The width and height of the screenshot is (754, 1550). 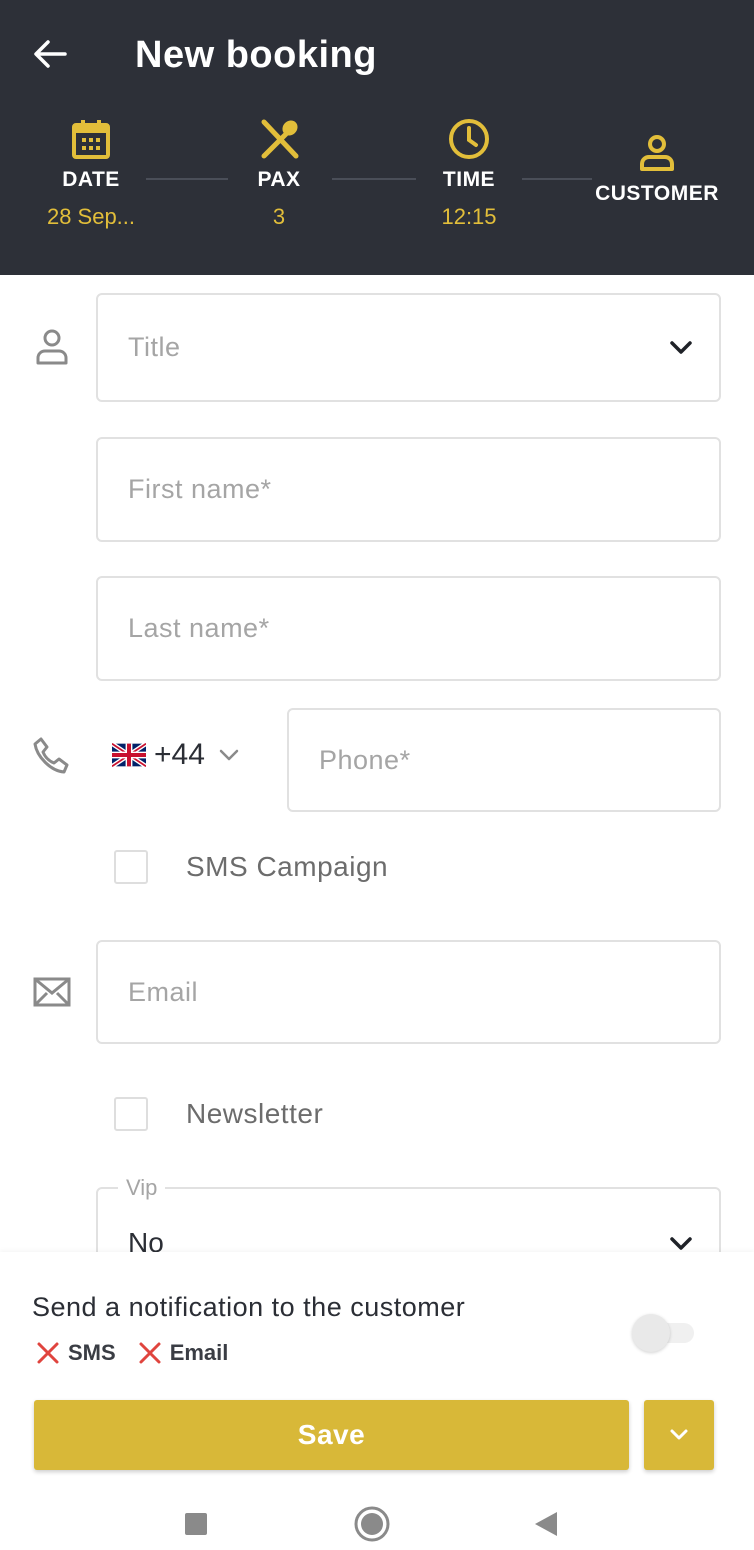 I want to click on first-name-placeholder: First name*, so click(x=200, y=489).